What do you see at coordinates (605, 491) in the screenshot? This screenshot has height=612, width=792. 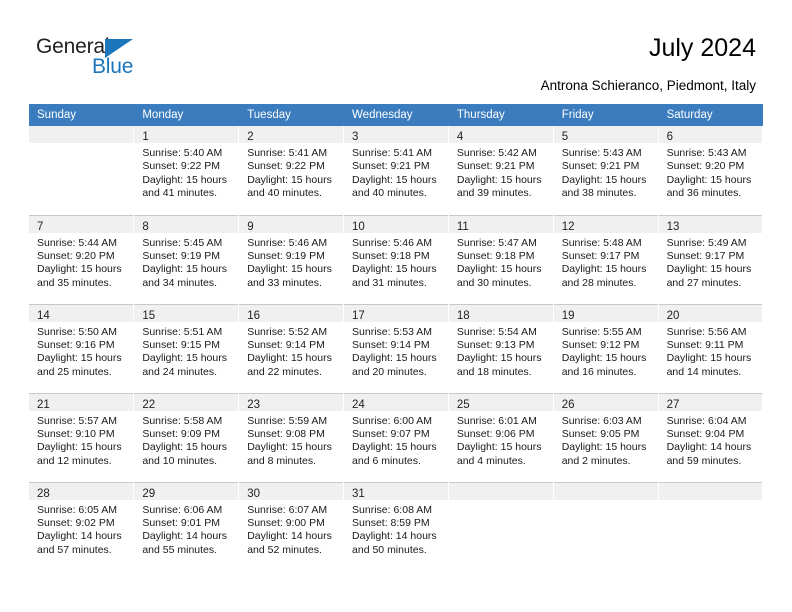 I see `day-number-band` at bounding box center [605, 491].